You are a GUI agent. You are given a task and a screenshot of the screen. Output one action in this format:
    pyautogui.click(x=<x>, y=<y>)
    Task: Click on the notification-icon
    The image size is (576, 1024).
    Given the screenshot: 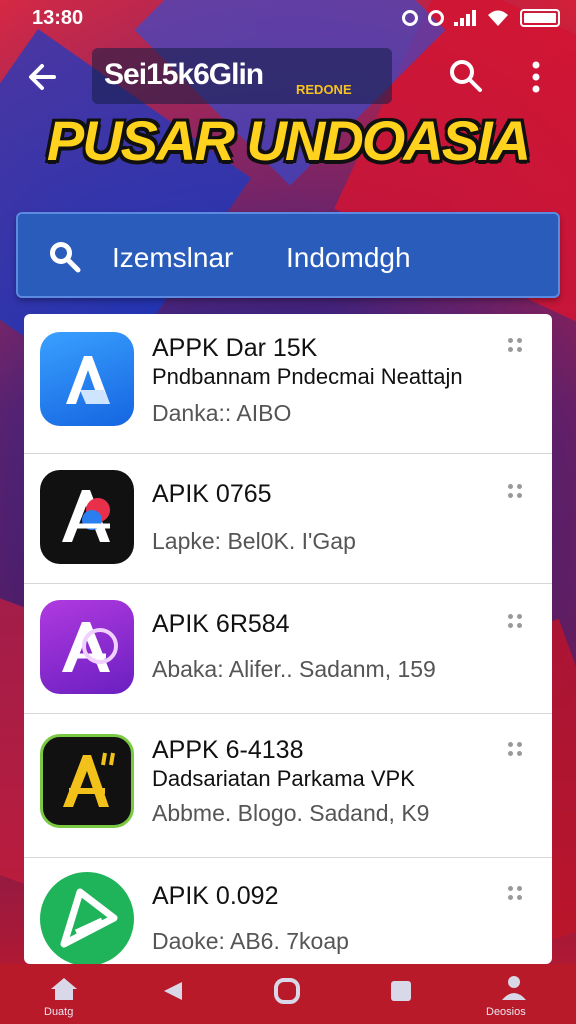 What is the action you would take?
    pyautogui.click(x=410, y=18)
    